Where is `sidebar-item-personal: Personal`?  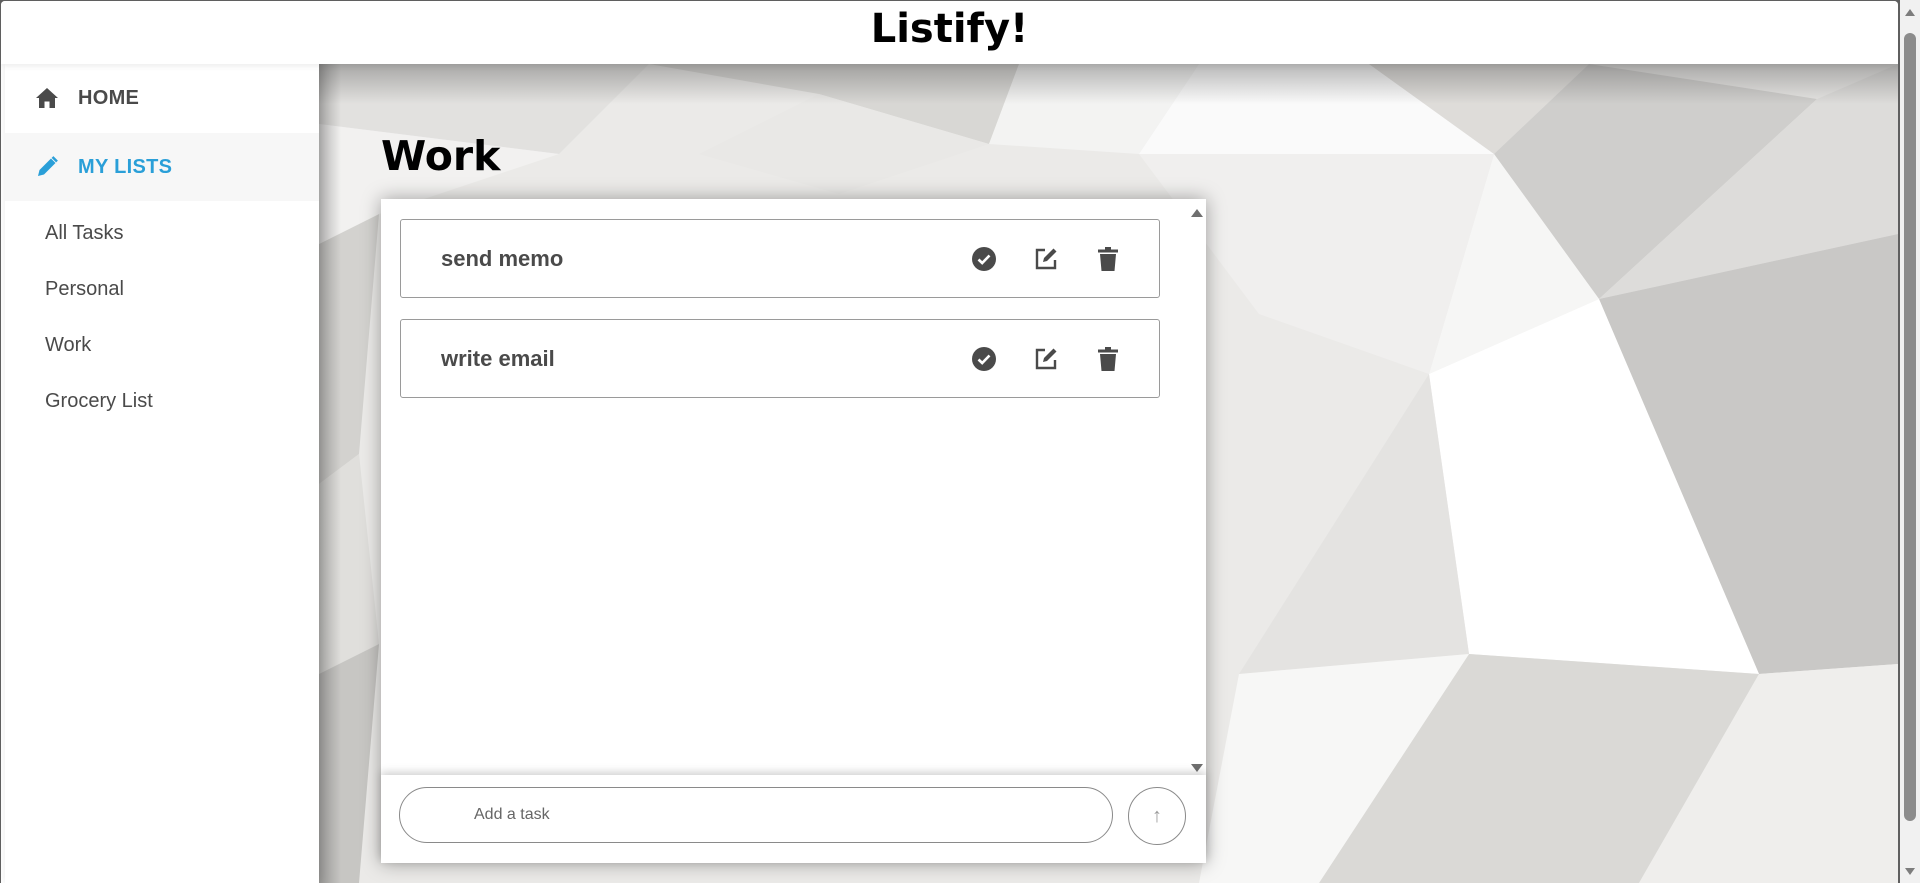
sidebar-item-personal: Personal is located at coordinates (84, 289).